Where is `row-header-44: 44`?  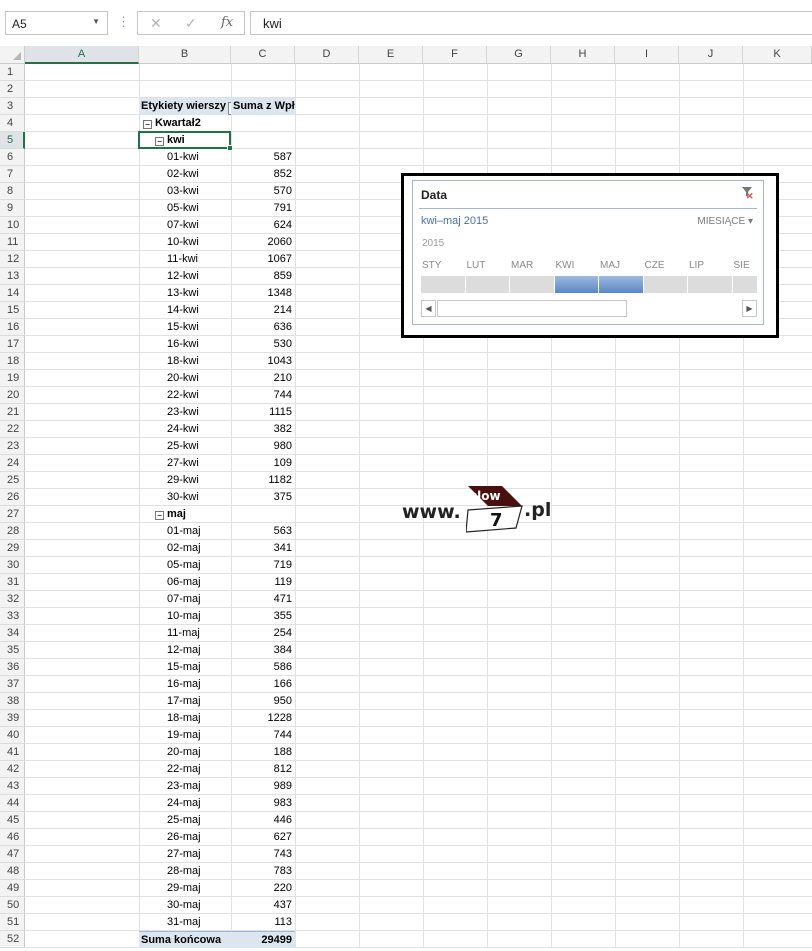 row-header-44: 44 is located at coordinates (12, 803).